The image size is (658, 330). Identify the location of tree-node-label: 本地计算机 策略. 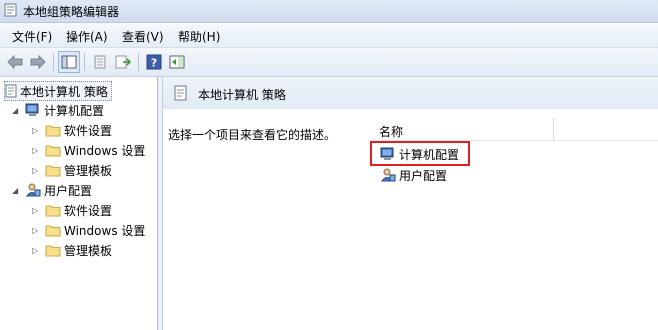
(64, 91).